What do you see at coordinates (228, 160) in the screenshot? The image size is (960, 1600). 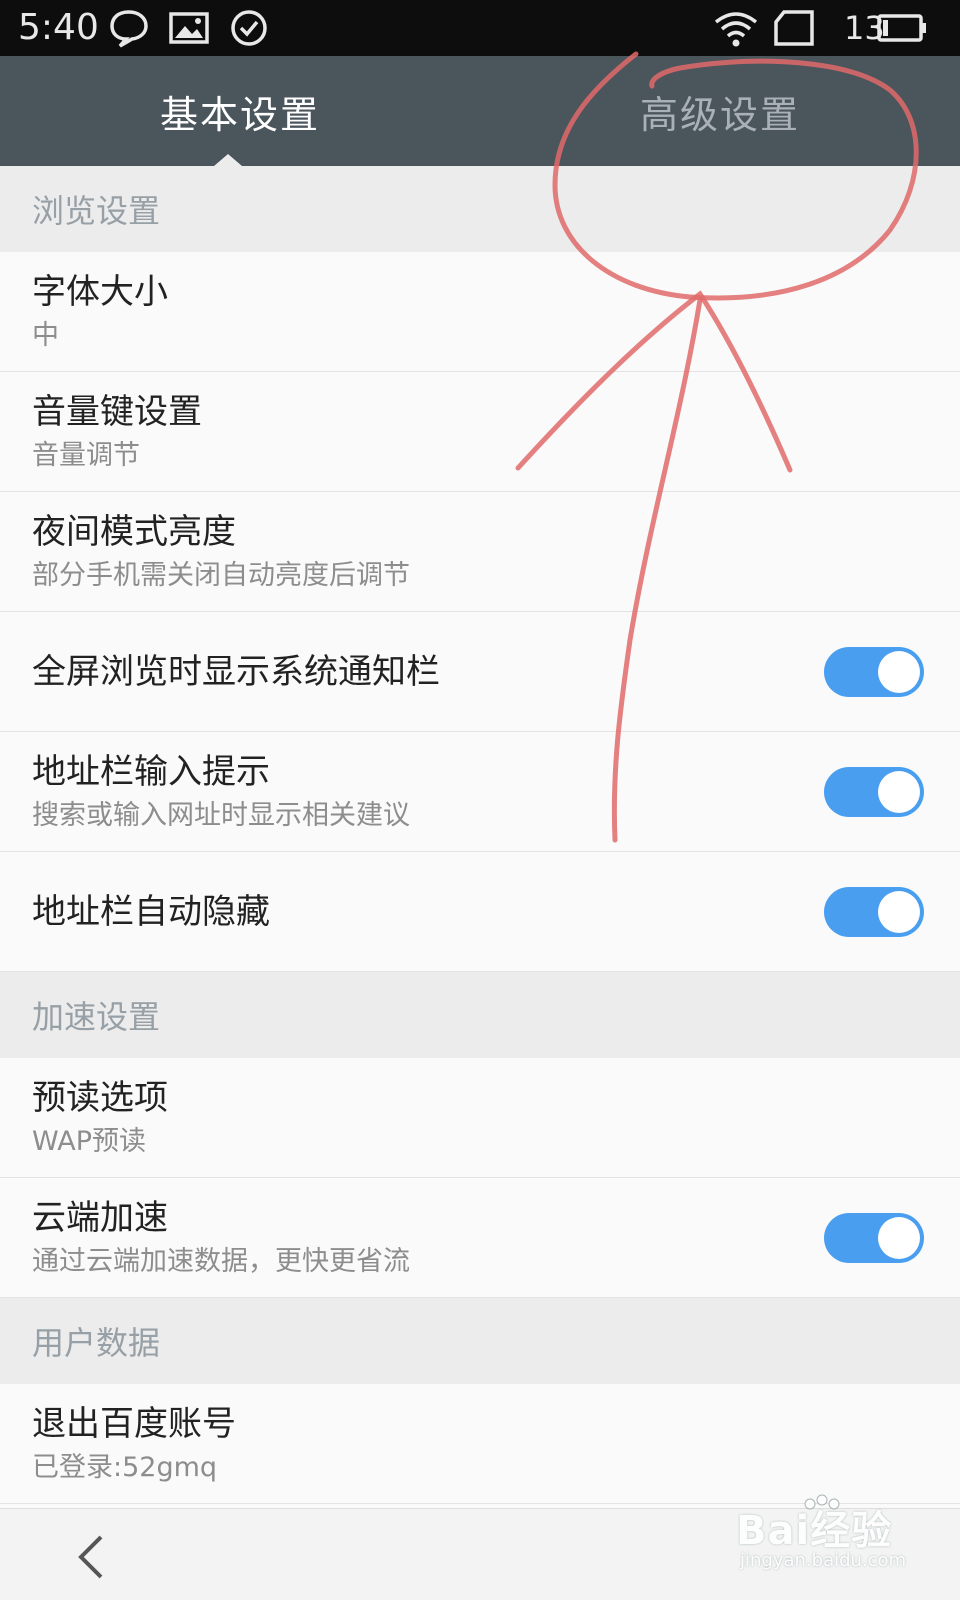 I see `active-tab-indicator` at bounding box center [228, 160].